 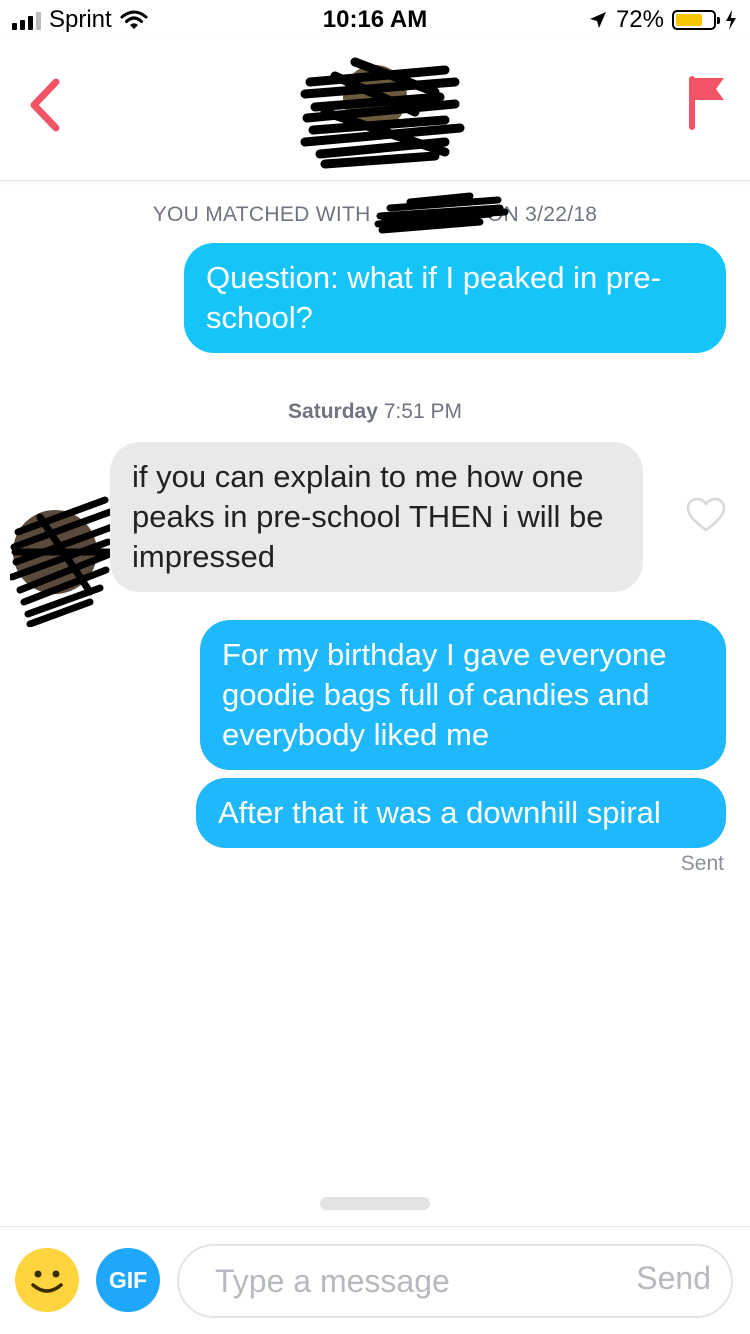 I want to click on charging-bolt-icon, so click(x=731, y=20).